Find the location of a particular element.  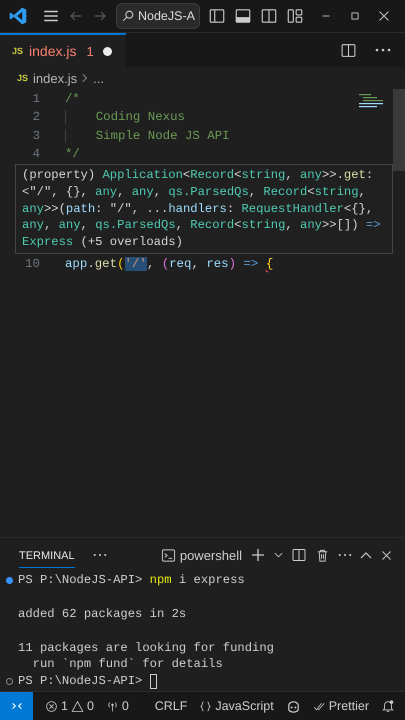

ports-status: 0 is located at coordinates (117, 706).